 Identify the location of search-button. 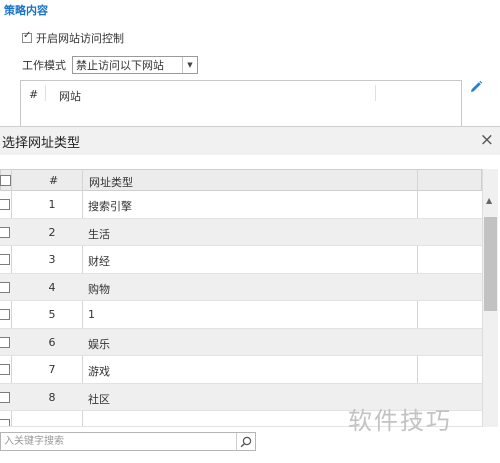
(245, 441).